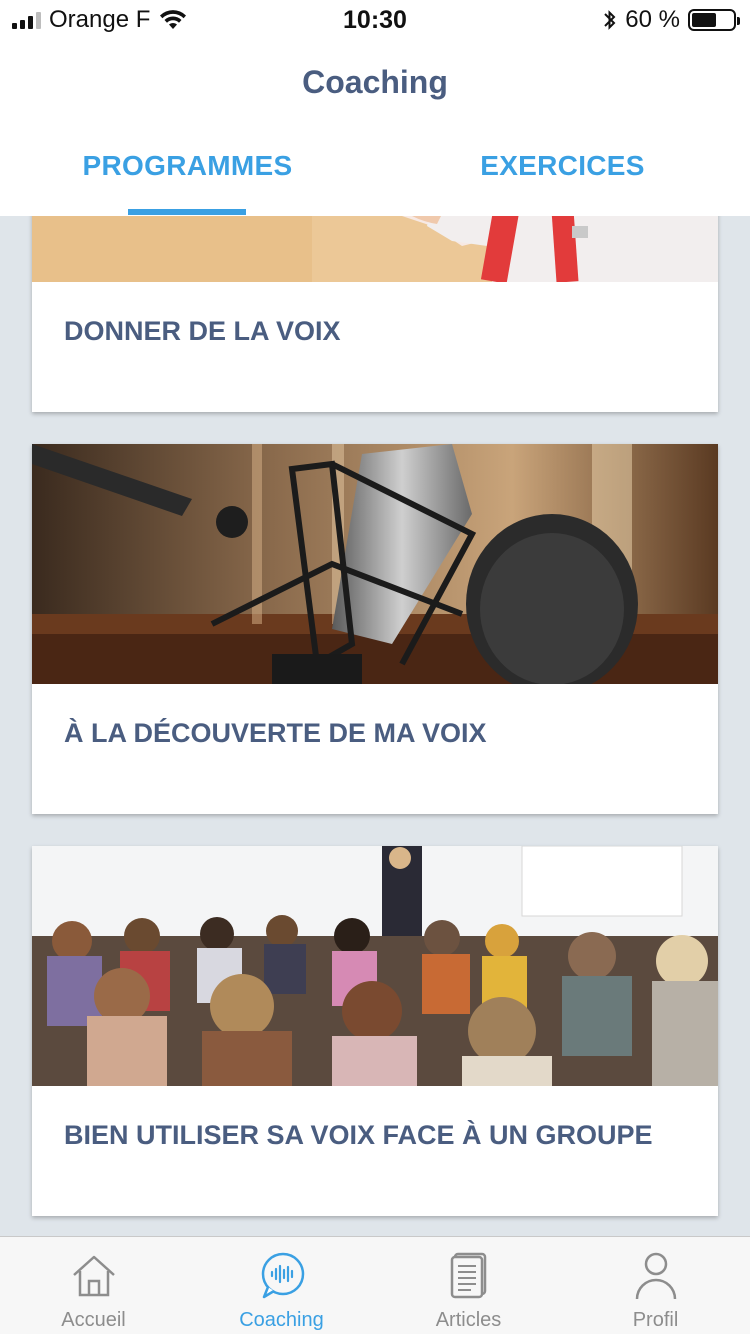 This screenshot has height=1334, width=750. What do you see at coordinates (187, 165) in the screenshot?
I see `tab-programmes-label: PROGRAMMES` at bounding box center [187, 165].